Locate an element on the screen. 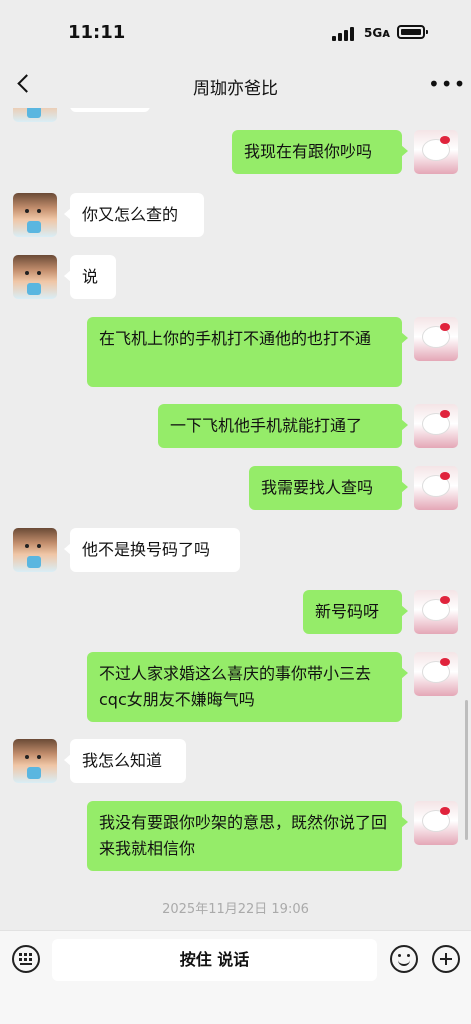 This screenshot has width=471, height=1024. message-bubble: 新号码呀 is located at coordinates (355, 612).